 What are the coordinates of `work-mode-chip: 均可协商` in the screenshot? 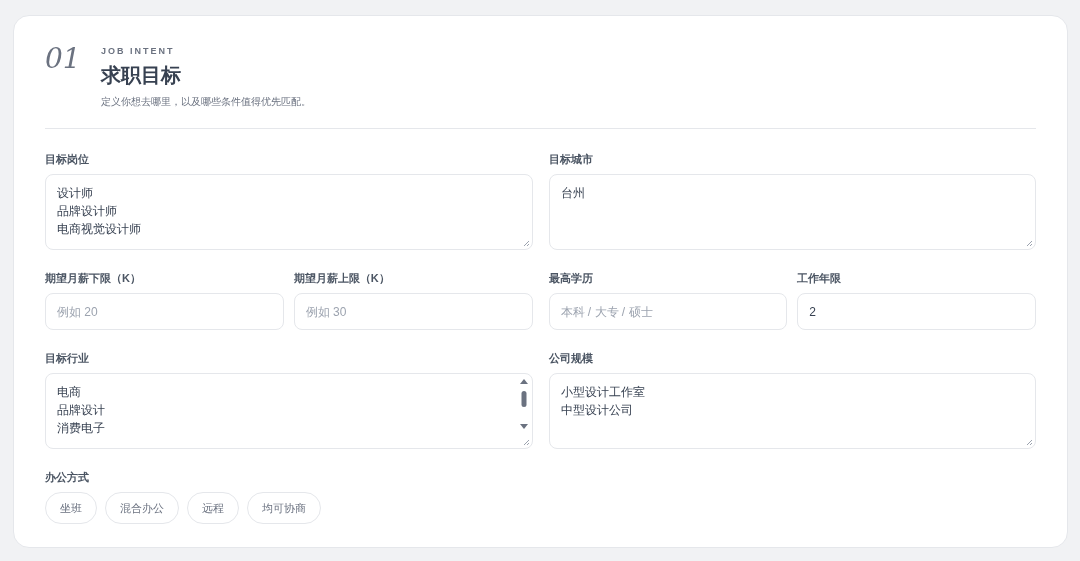 It's located at (284, 508).